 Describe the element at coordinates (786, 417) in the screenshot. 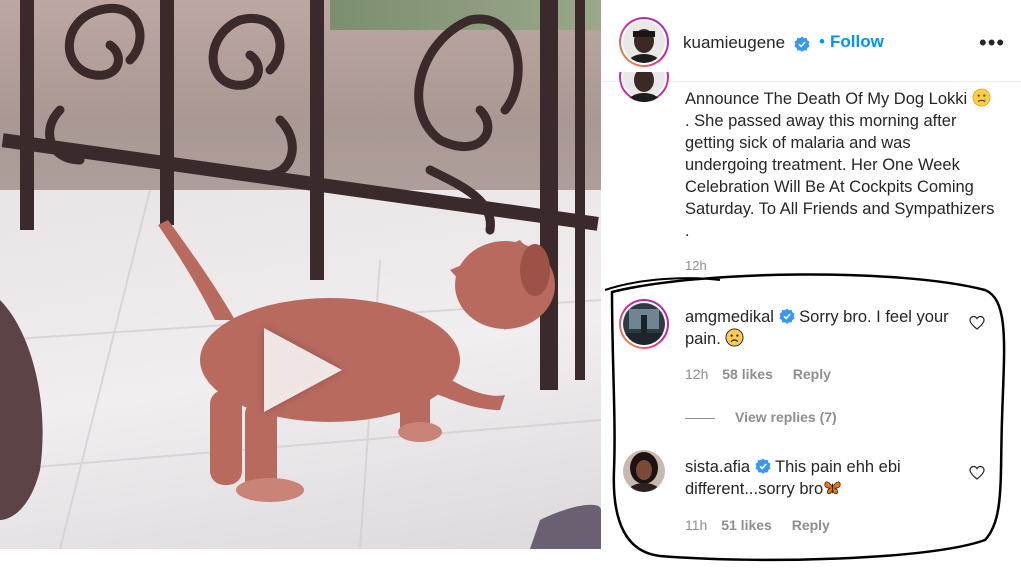

I see `view-replies-label: View replies (7)` at that location.